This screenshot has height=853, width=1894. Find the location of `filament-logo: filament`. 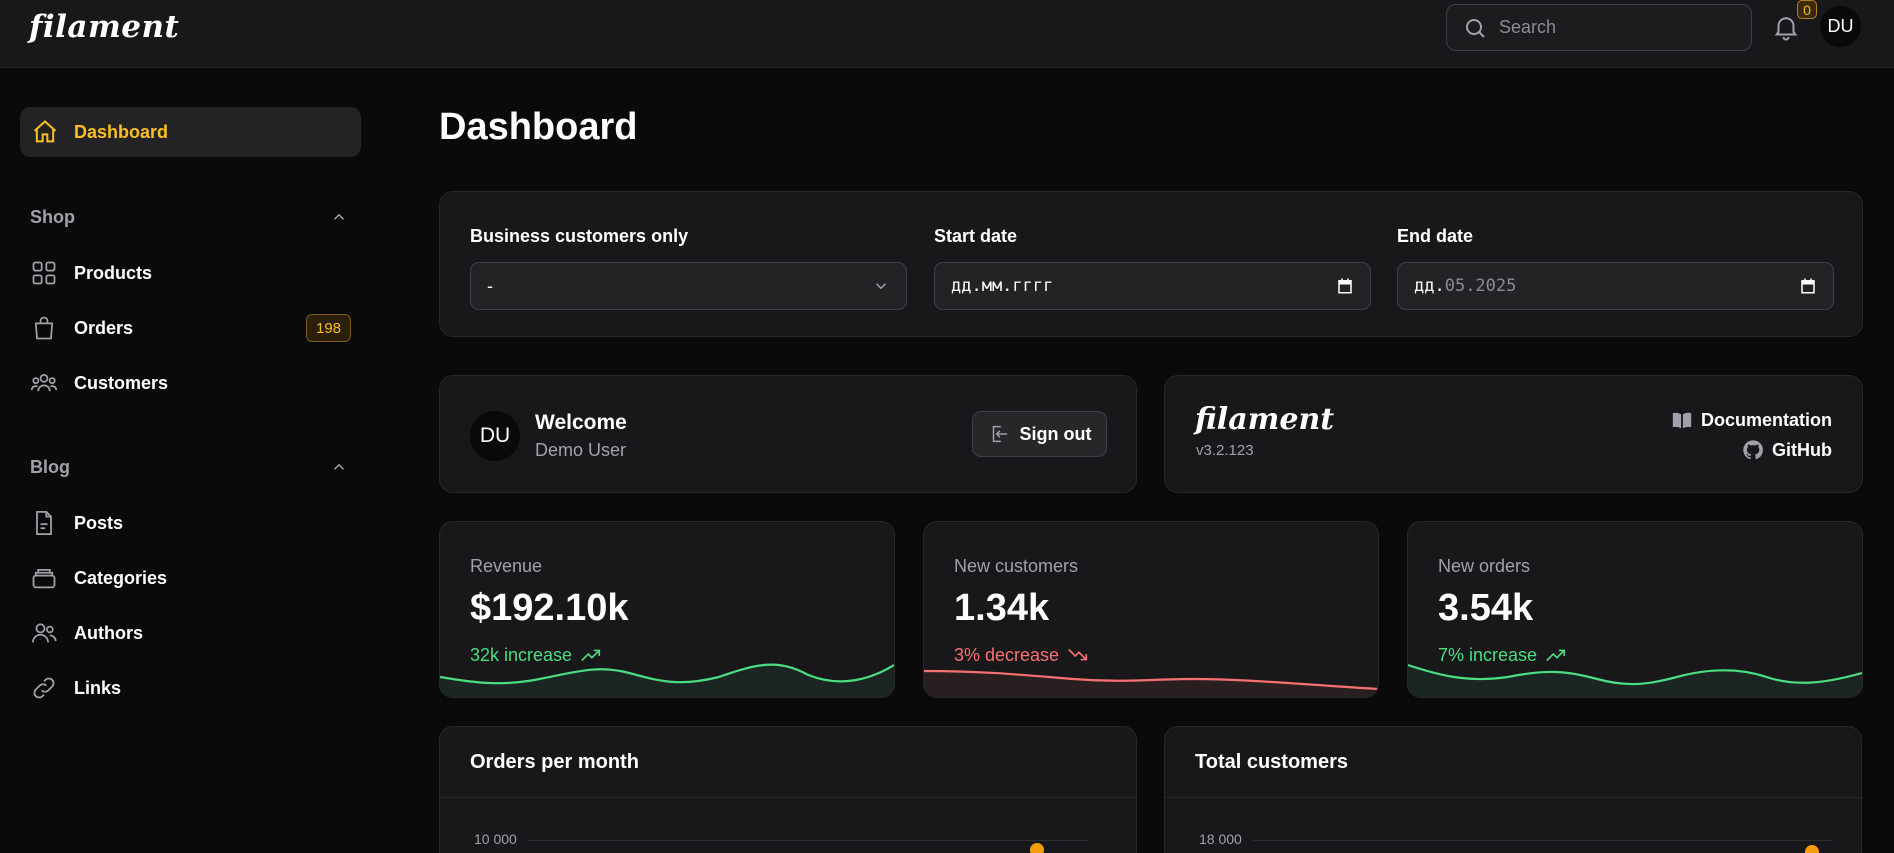

filament-logo: filament is located at coordinates (1264, 419).